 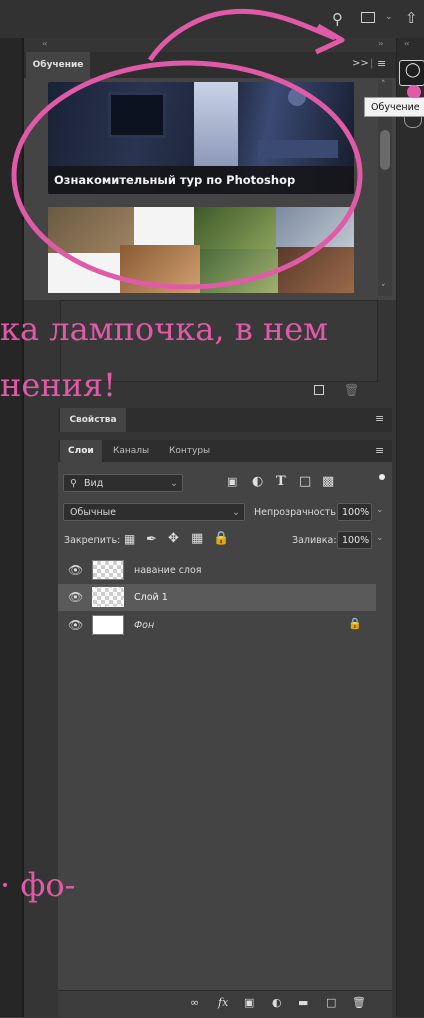 I want to click on artboard-icon: ▦, so click(x=197, y=538).